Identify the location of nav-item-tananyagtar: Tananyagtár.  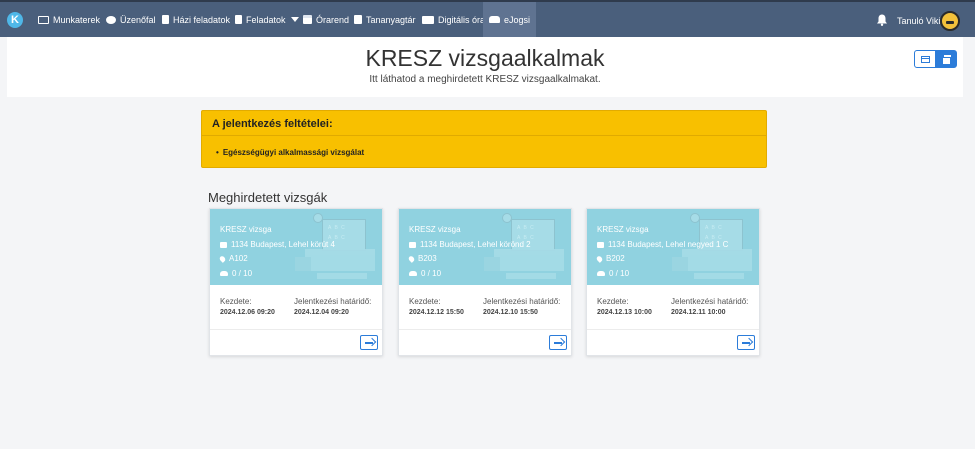
(385, 19).